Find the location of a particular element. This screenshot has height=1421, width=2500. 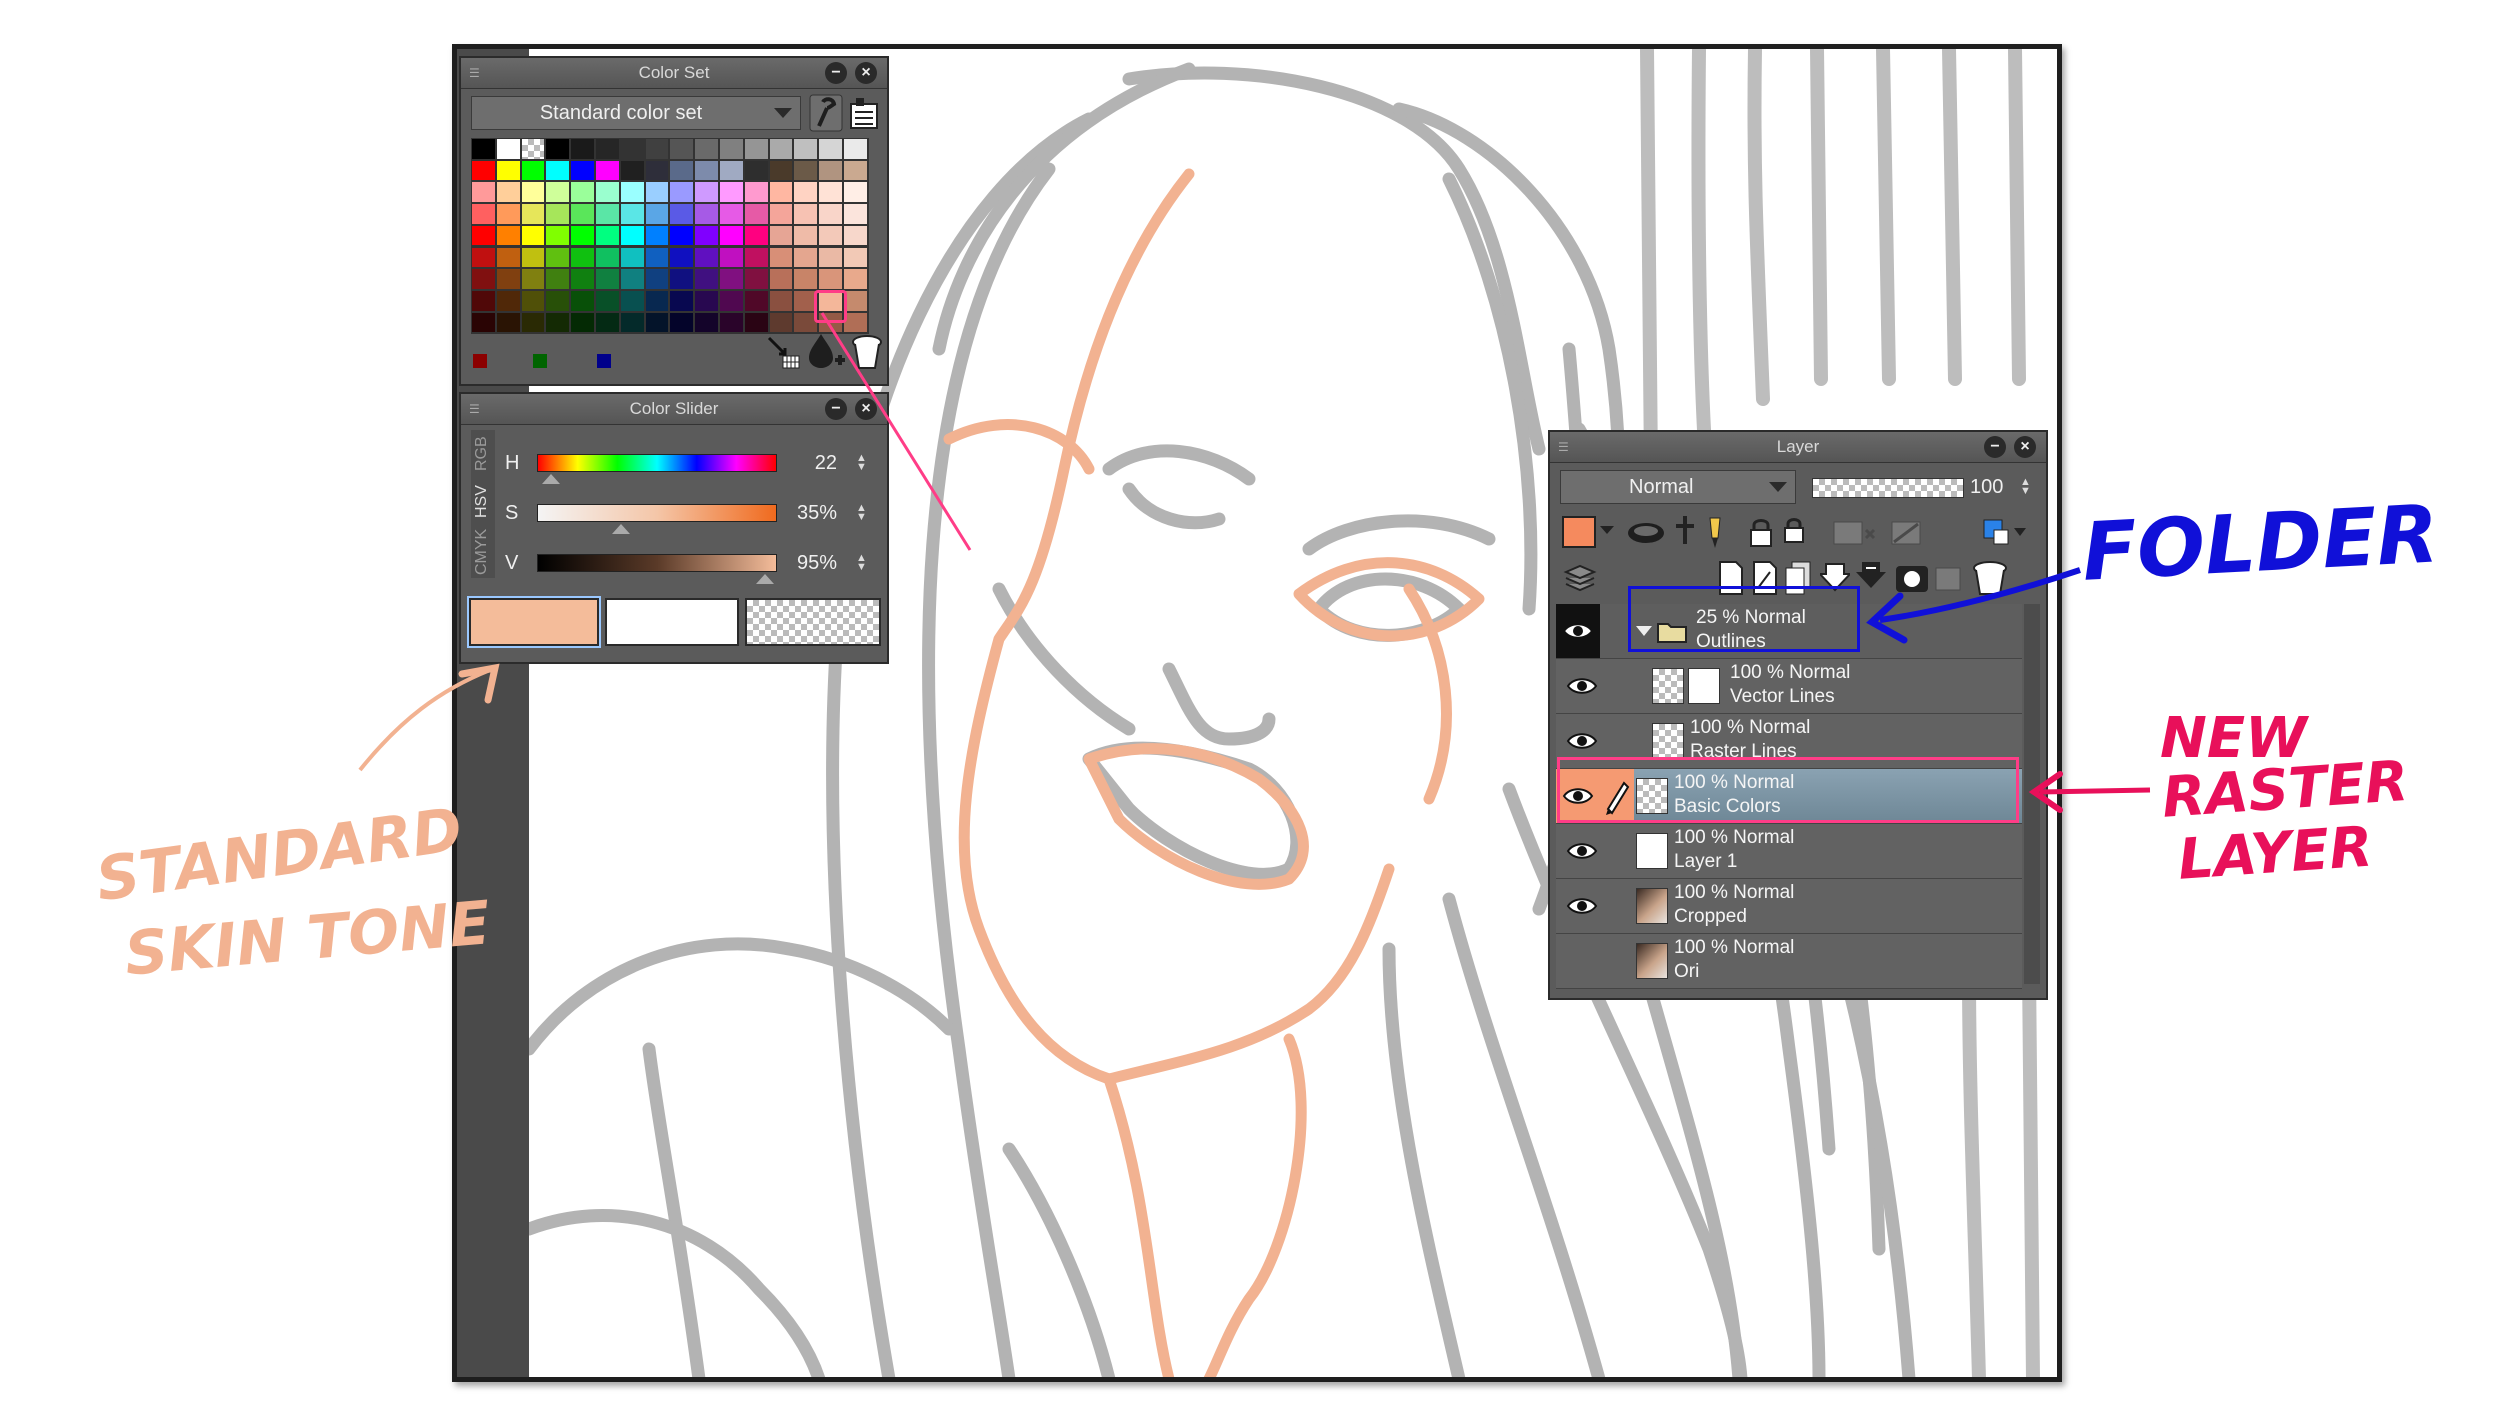

layer-name: Cropped is located at coordinates (1710, 917).